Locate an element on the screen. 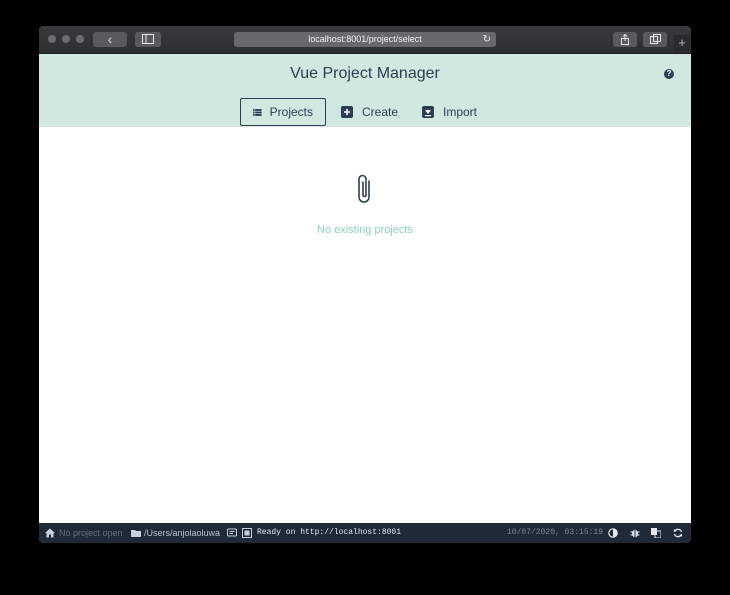  minimize-window-button is located at coordinates (66, 39).